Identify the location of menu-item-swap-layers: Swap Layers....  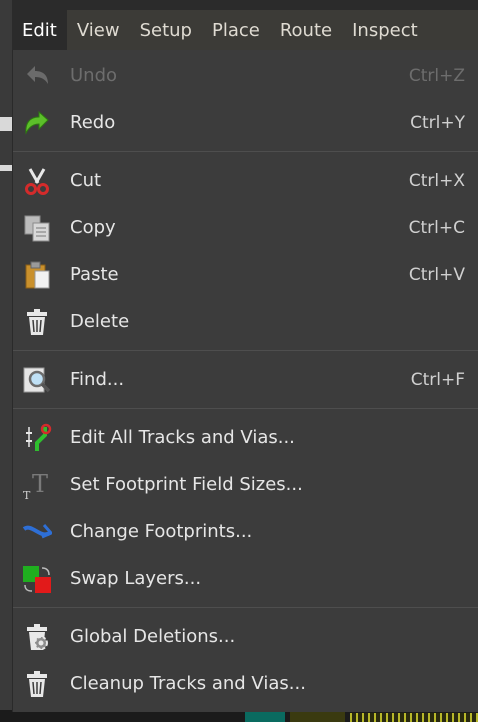
(245, 578).